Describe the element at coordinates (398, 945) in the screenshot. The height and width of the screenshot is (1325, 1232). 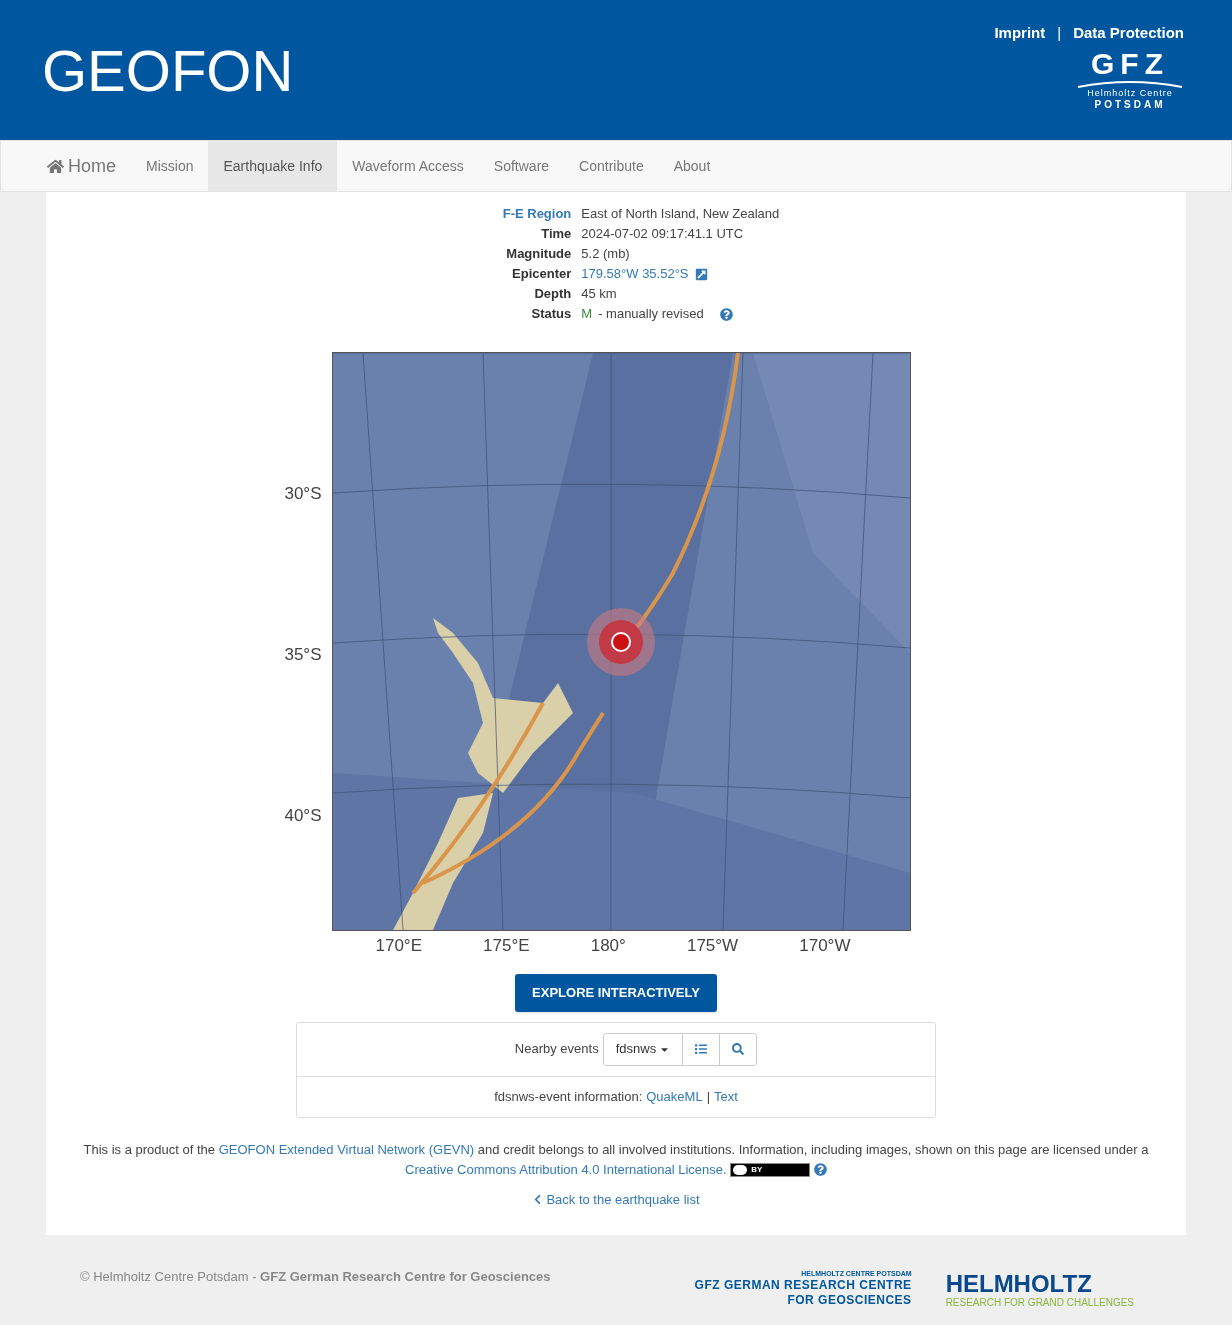
I see `longitude-label: 170°E` at that location.